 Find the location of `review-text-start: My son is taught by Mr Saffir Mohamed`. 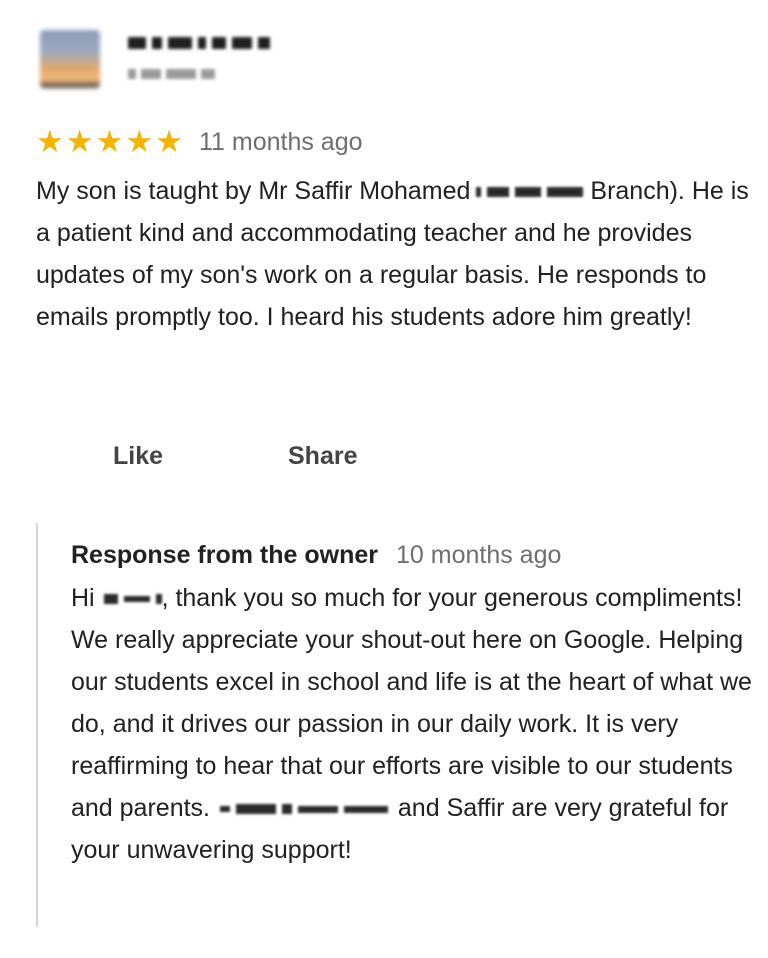

review-text-start: My son is taught by Mr Saffir Mohamed is located at coordinates (253, 191).